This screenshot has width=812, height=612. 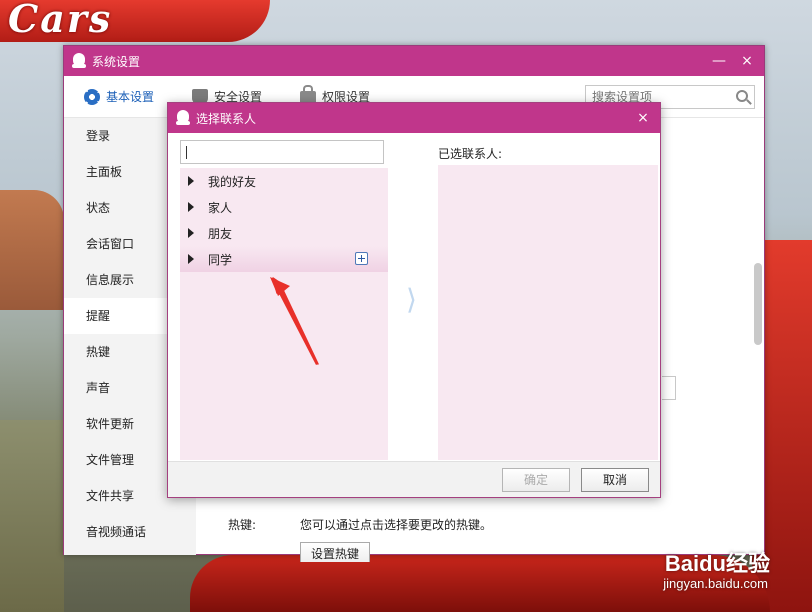 I want to click on baidu-watermark: Baidu经验, so click(x=717, y=563).